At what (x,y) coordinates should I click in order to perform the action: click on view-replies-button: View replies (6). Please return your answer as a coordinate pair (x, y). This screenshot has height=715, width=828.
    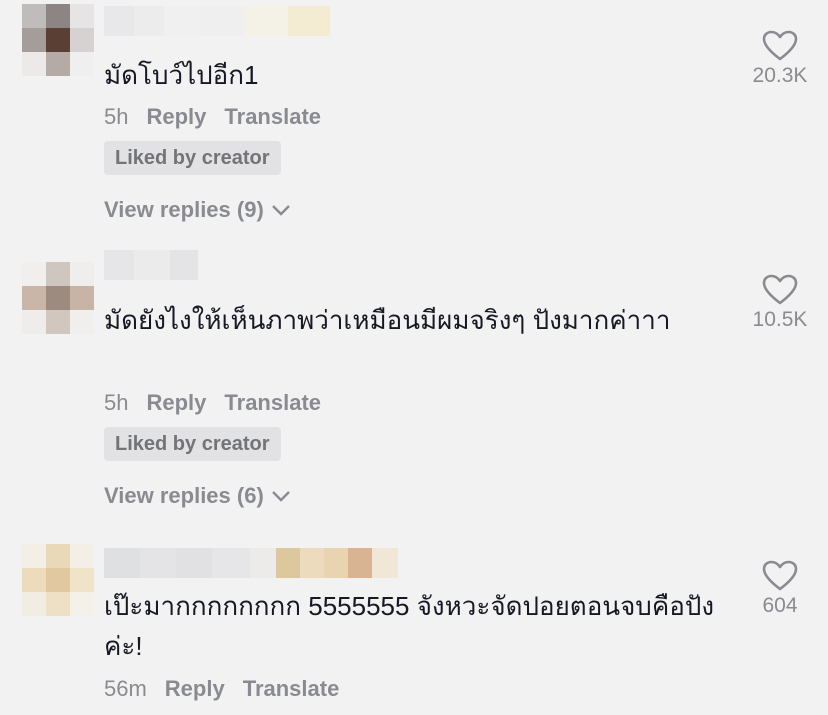
    Looking at the image, I should click on (198, 496).